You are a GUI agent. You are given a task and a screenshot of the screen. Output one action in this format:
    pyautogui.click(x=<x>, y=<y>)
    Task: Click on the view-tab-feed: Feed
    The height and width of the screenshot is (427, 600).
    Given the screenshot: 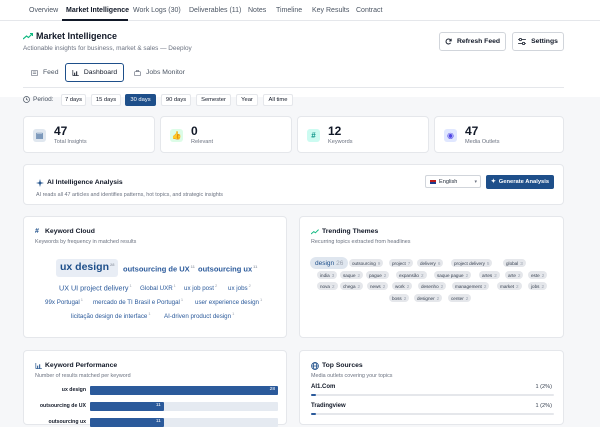 What is the action you would take?
    pyautogui.click(x=45, y=72)
    